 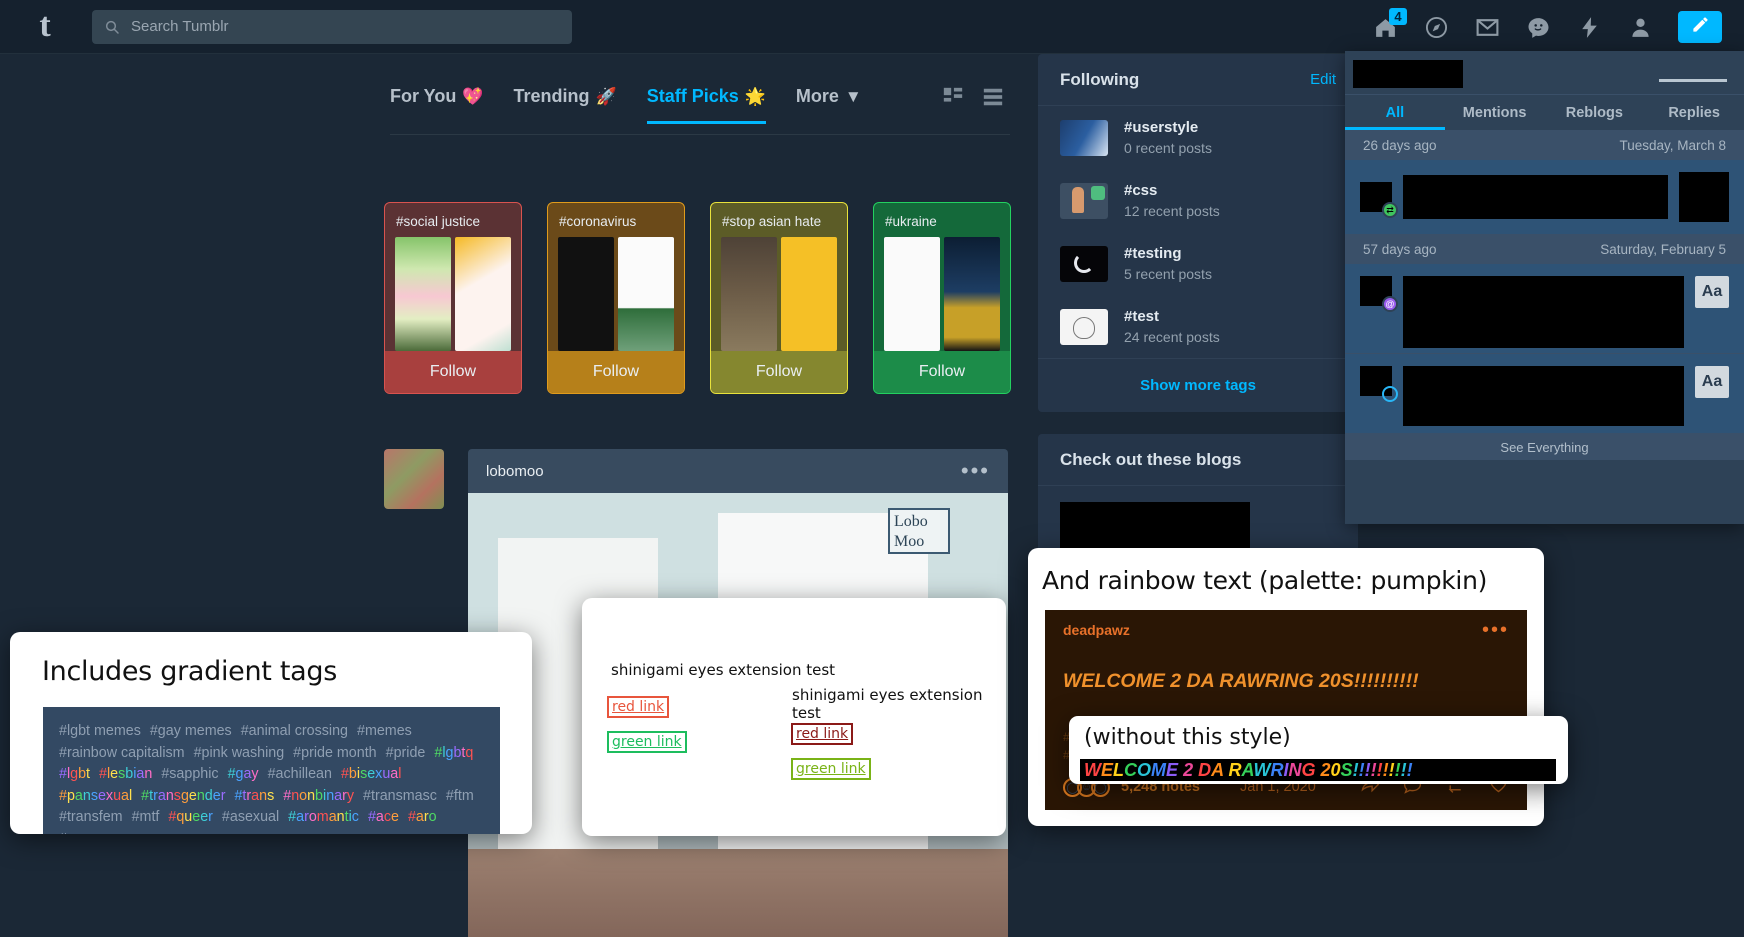 I want to click on post-tag: #nonbinary, so click(x=318, y=797).